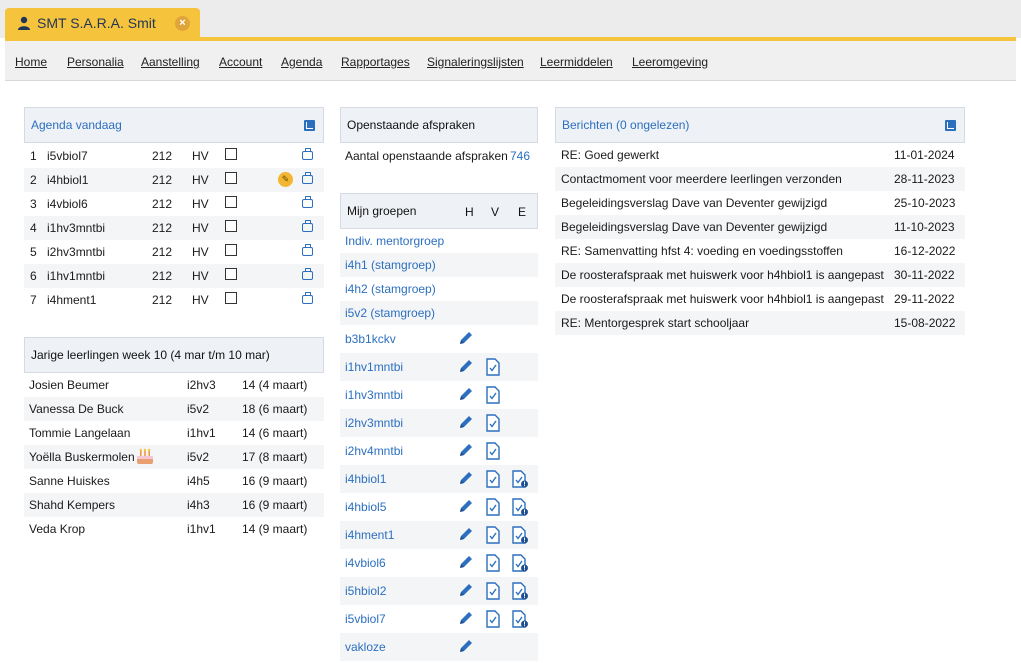  I want to click on pencil-icon: ✎, so click(285, 179).